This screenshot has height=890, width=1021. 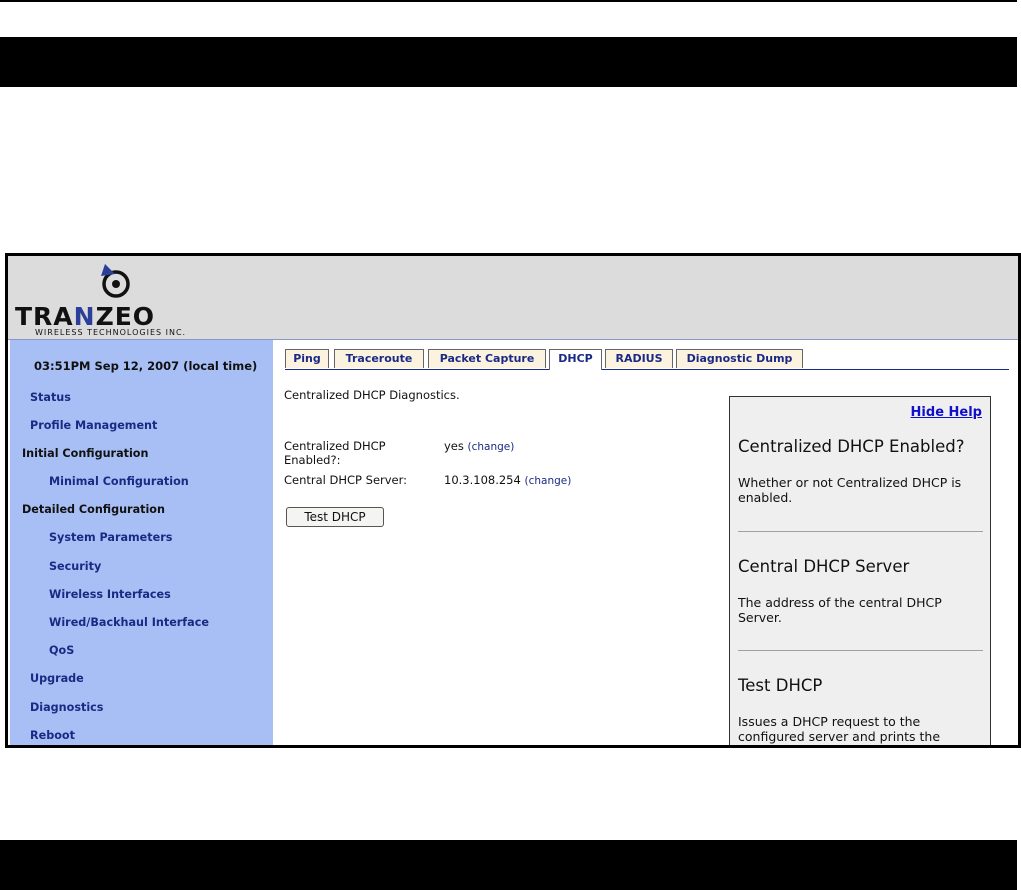 What do you see at coordinates (110, 594) in the screenshot?
I see `sidebar-item-wireless-interfaces: Wireless Interfaces` at bounding box center [110, 594].